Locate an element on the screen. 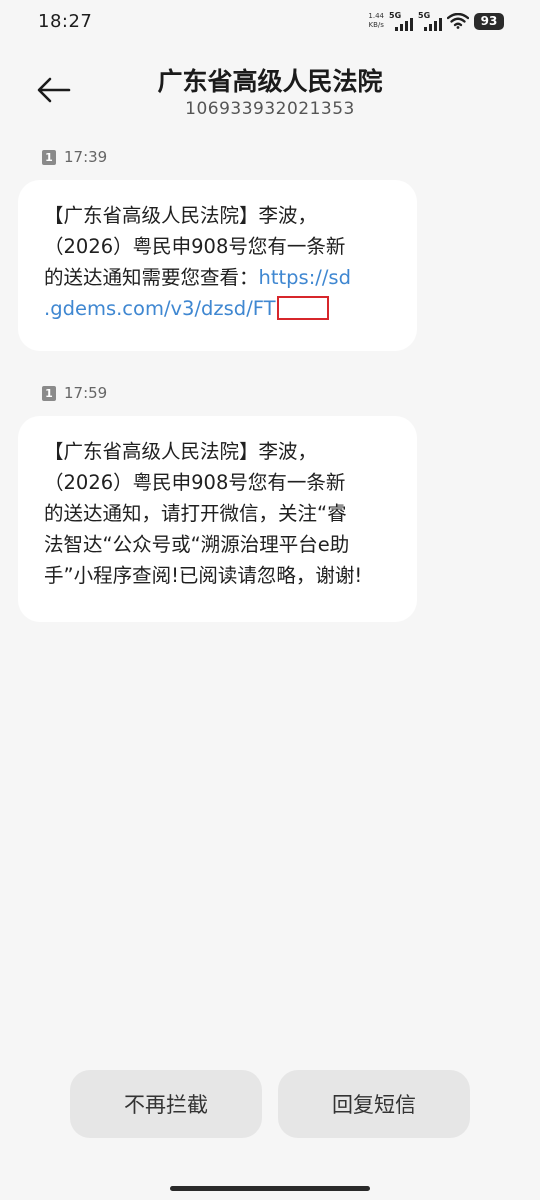  message-text-line: 法智达“公众号或“溯源治理平台e助 is located at coordinates (197, 544).